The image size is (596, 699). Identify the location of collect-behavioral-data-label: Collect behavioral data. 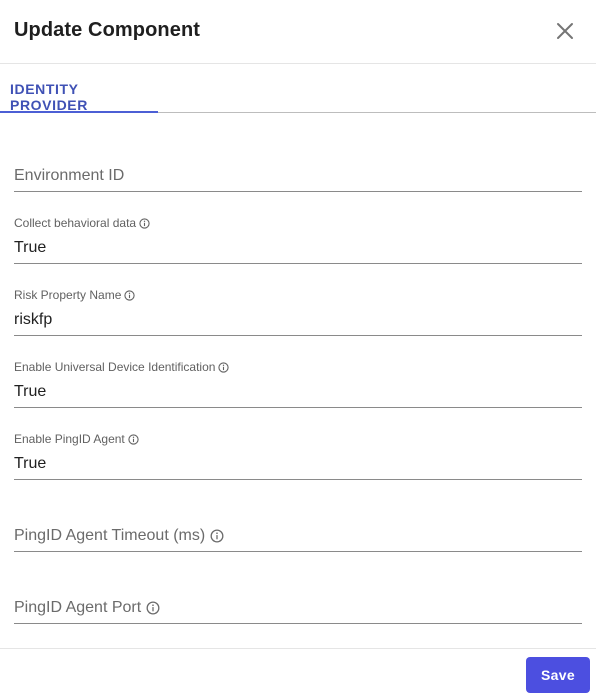
(82, 223).